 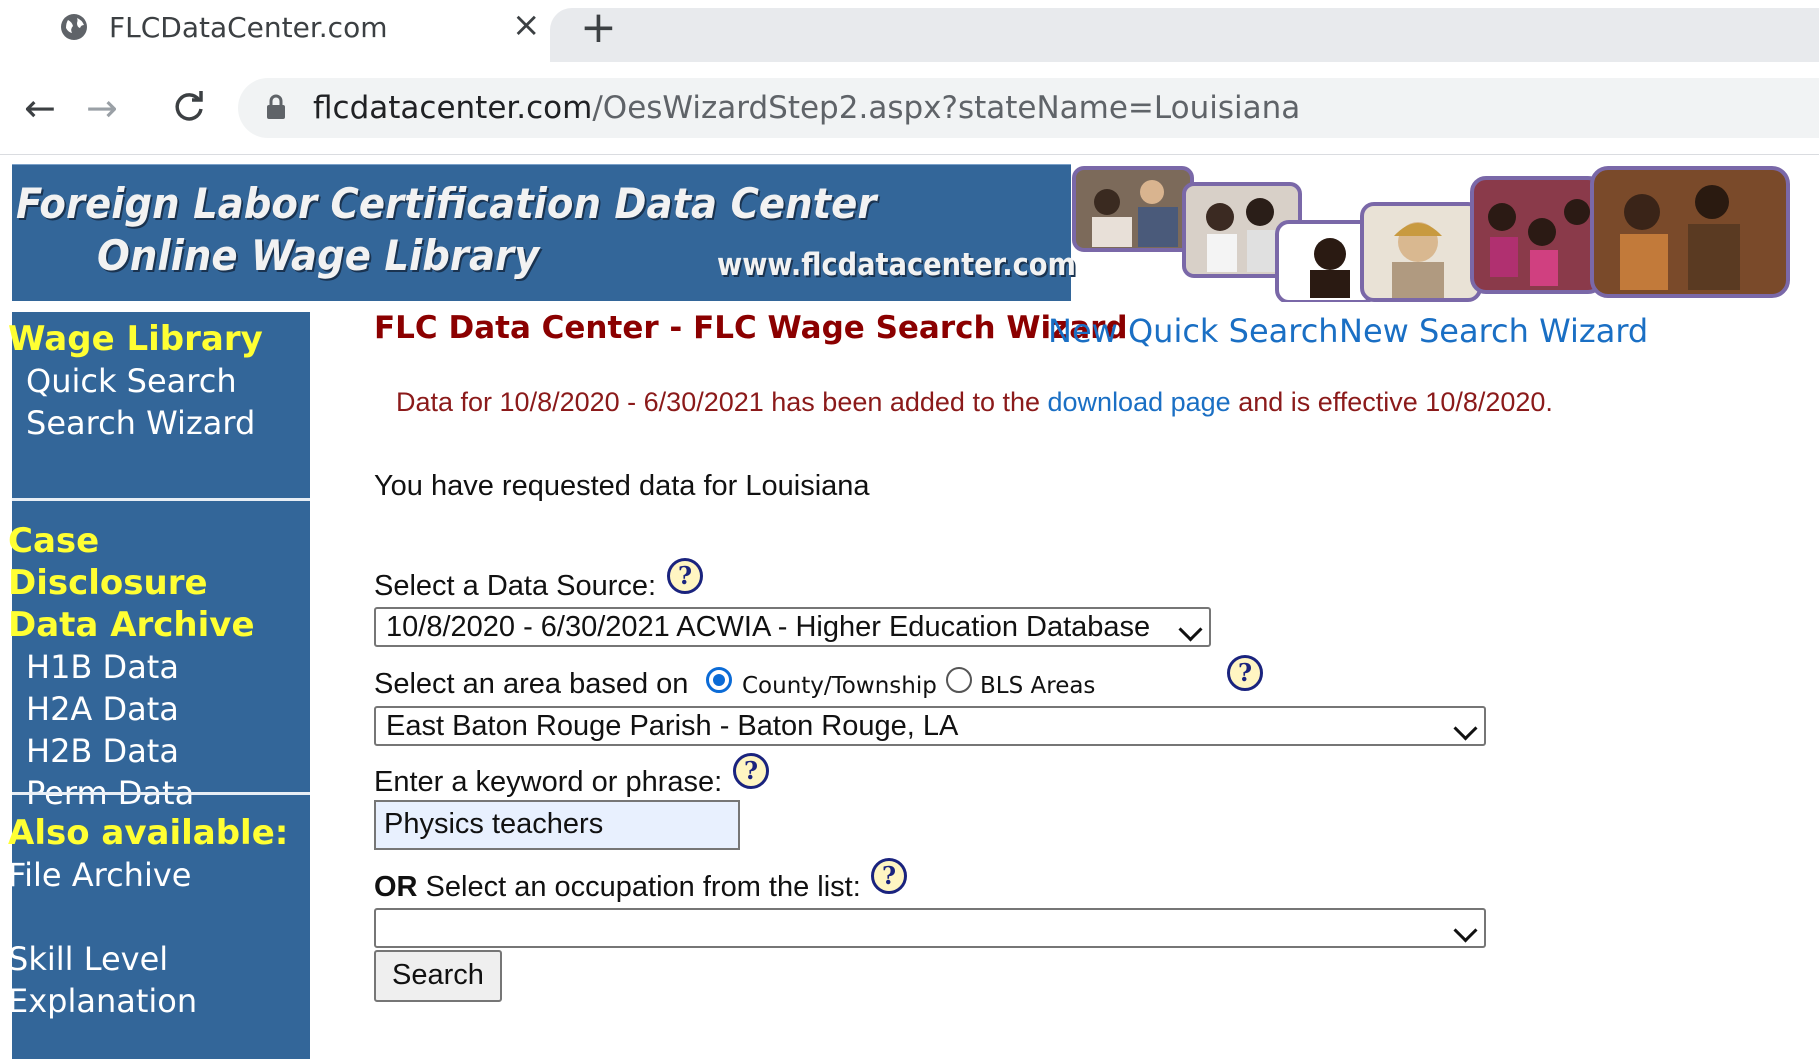 What do you see at coordinates (40, 108) in the screenshot?
I see `back-arrow-icon: ←` at bounding box center [40, 108].